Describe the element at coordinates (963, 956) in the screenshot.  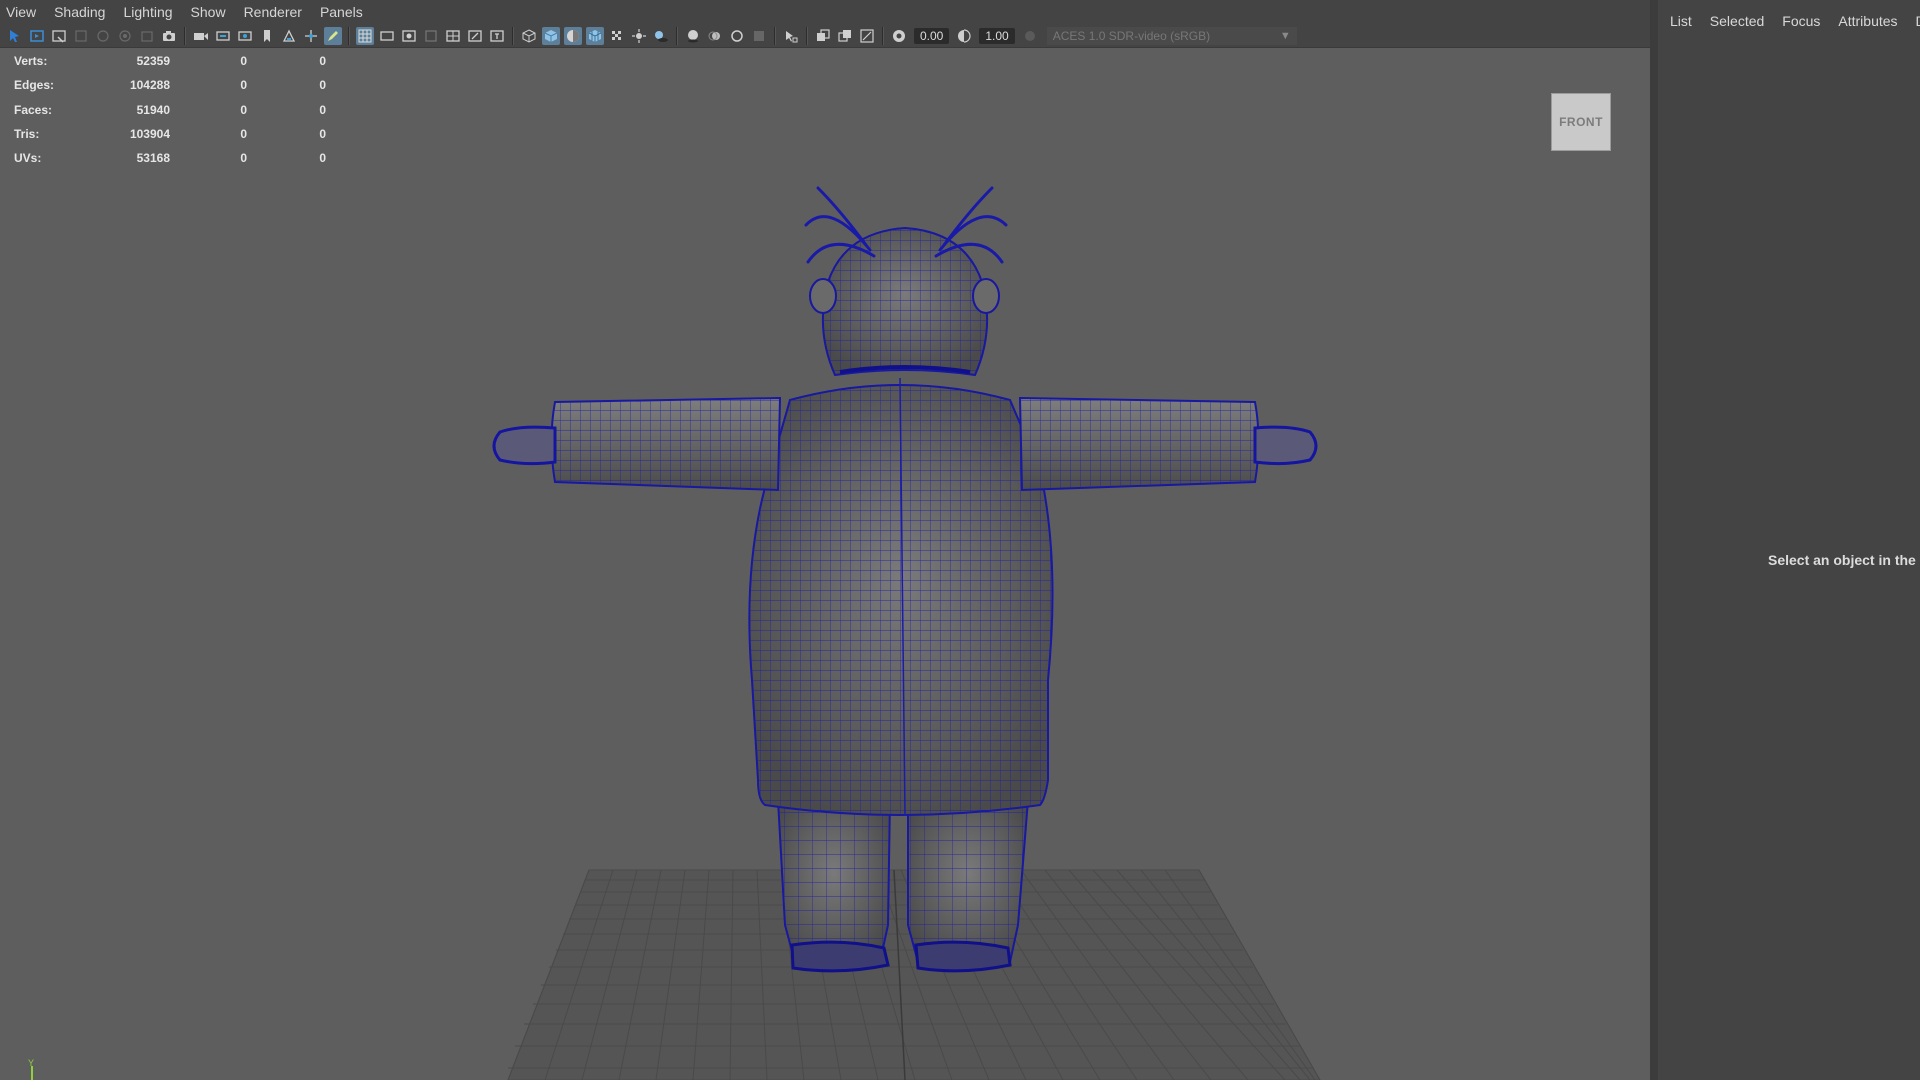
I see `right-foot` at that location.